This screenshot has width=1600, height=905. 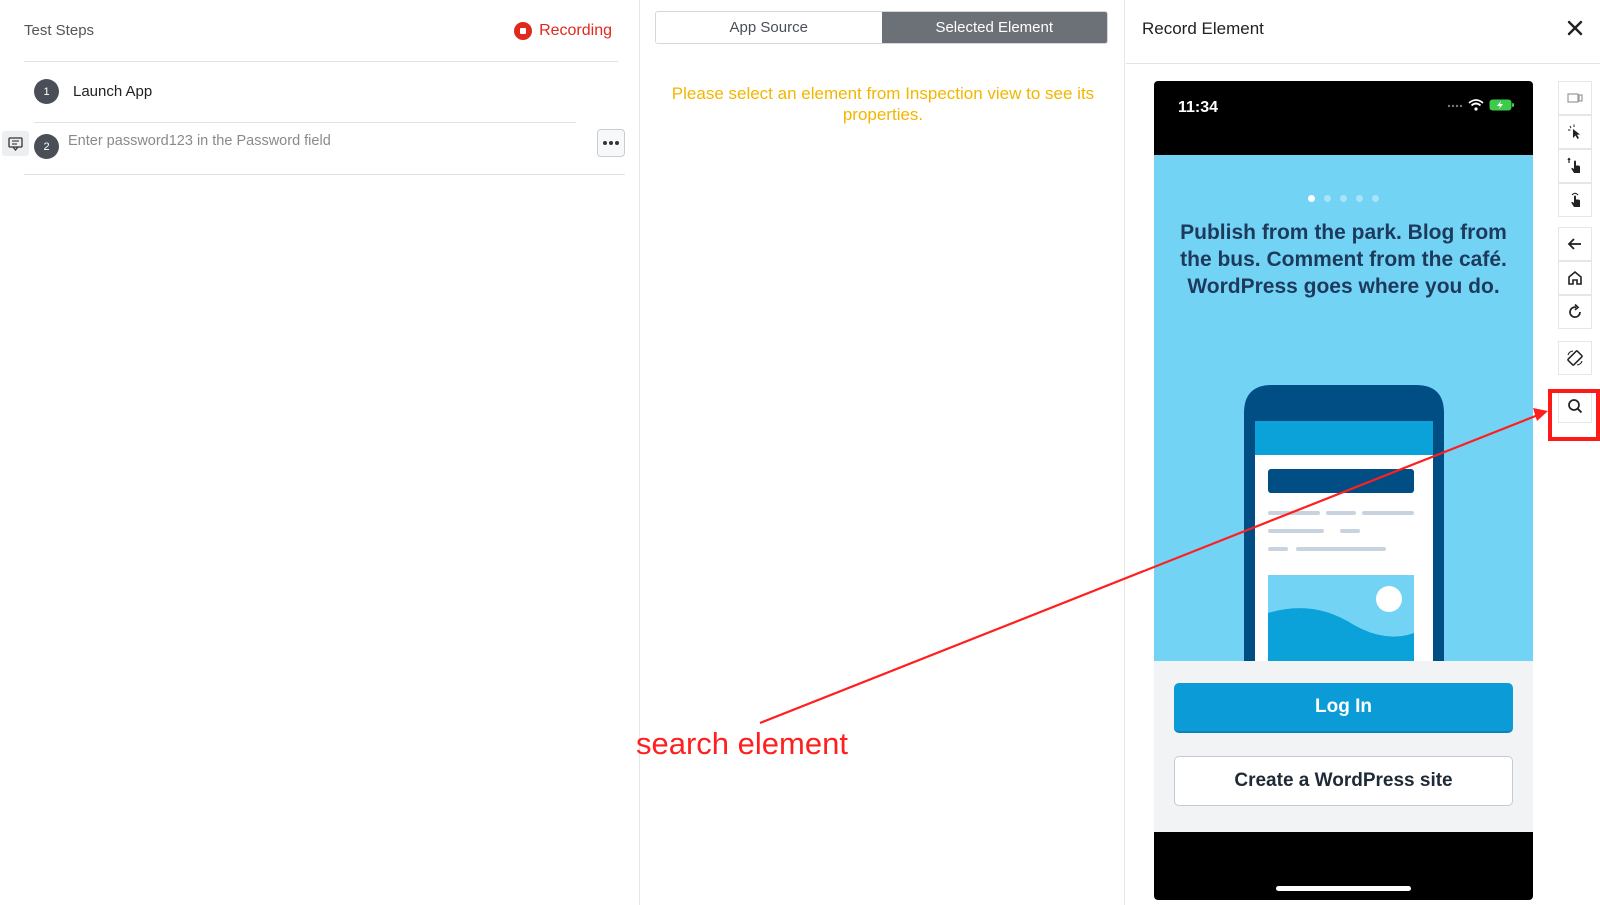 I want to click on home-icon, so click(x=1575, y=277).